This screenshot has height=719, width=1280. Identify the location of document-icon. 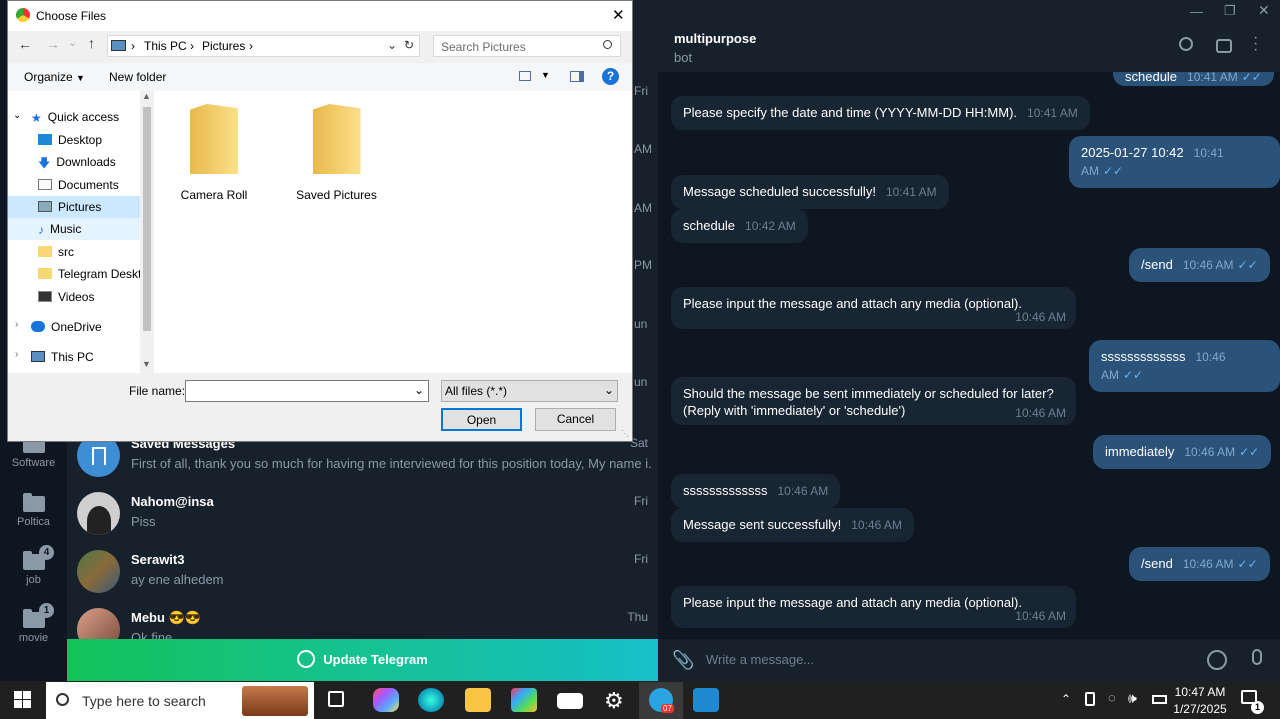
(45, 184).